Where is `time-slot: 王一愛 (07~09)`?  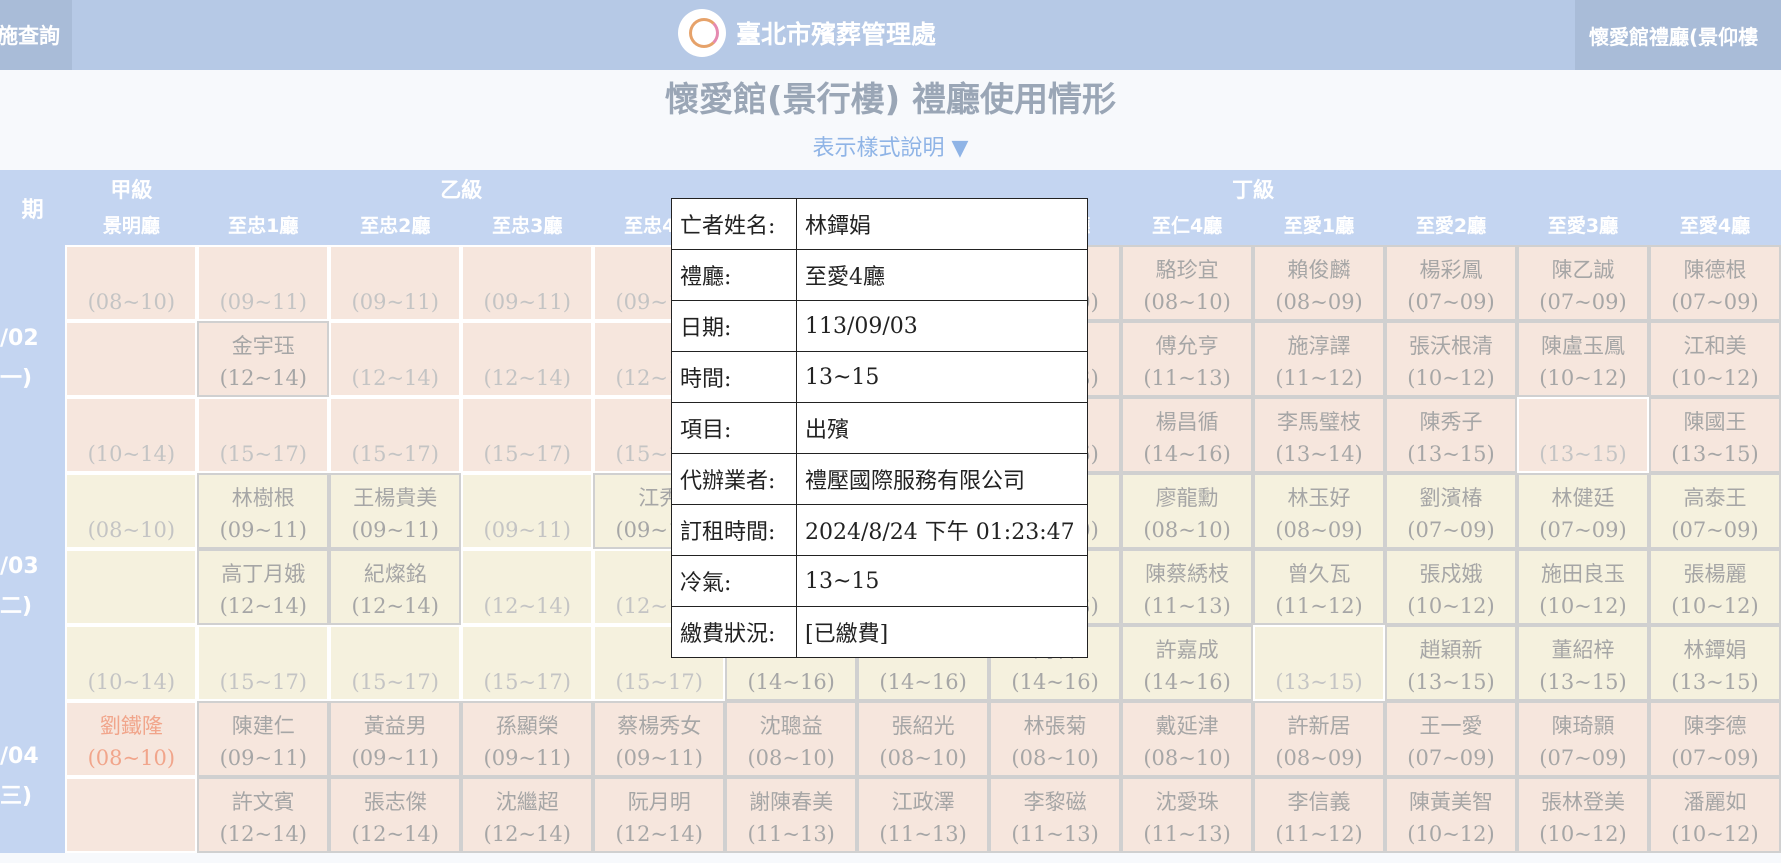 time-slot: 王一愛 (07~09) is located at coordinates (1451, 739).